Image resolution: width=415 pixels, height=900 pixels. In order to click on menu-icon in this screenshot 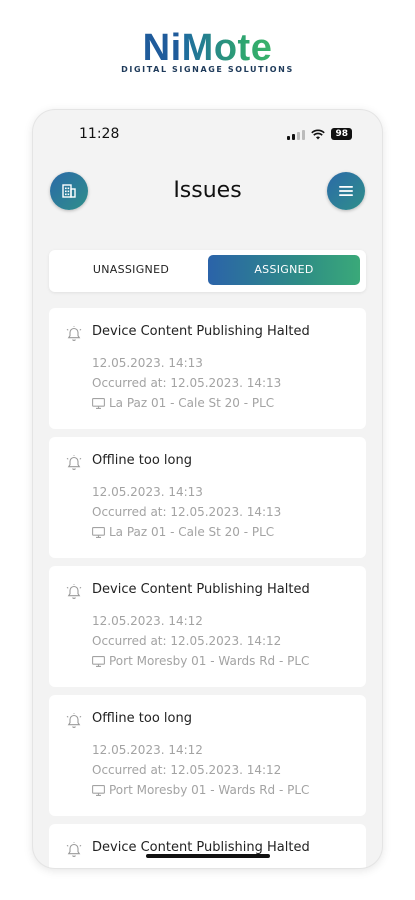, I will do `click(346, 191)`.